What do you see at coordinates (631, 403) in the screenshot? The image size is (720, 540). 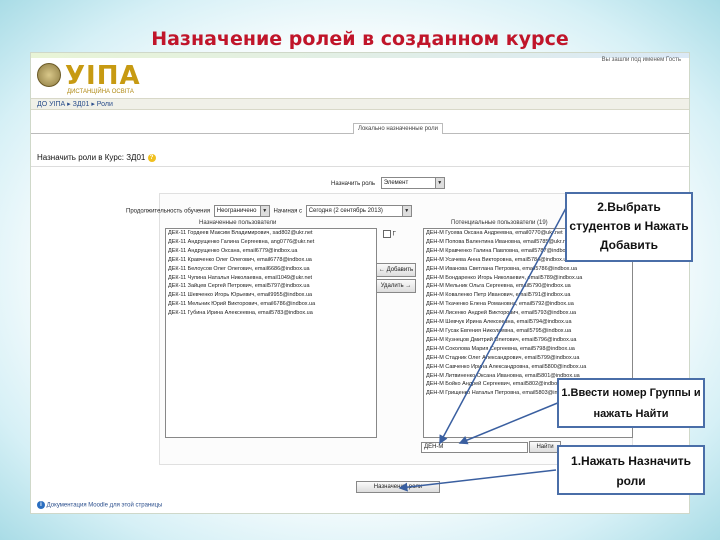 I see `callout-enter-group: 1.Ввести номер Группы и нажать Найти` at bounding box center [631, 403].